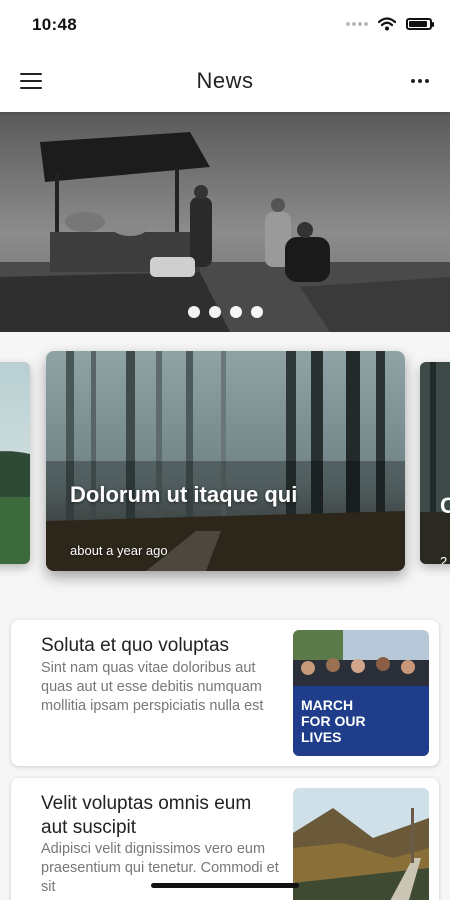 The image size is (450, 900). Describe the element at coordinates (225, 885) in the screenshot. I see `home-indicator` at that location.